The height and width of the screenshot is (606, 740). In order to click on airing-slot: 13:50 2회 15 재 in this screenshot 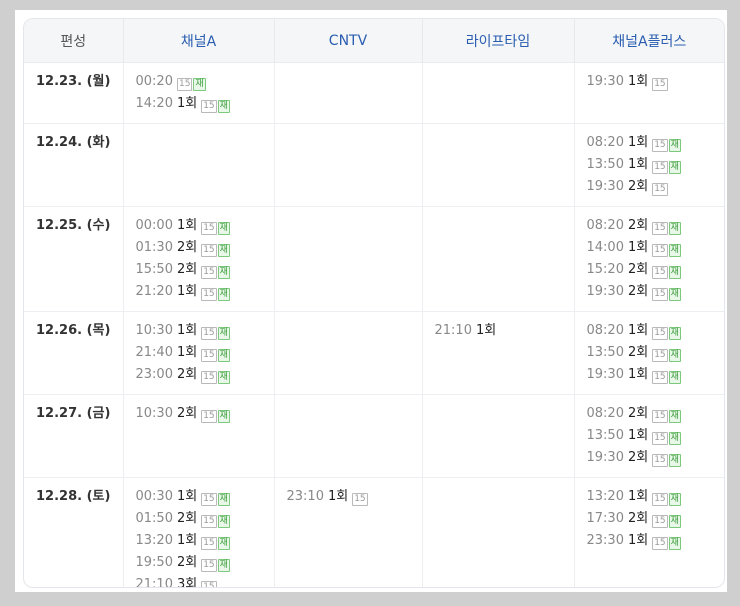, I will do `click(651, 353)`.